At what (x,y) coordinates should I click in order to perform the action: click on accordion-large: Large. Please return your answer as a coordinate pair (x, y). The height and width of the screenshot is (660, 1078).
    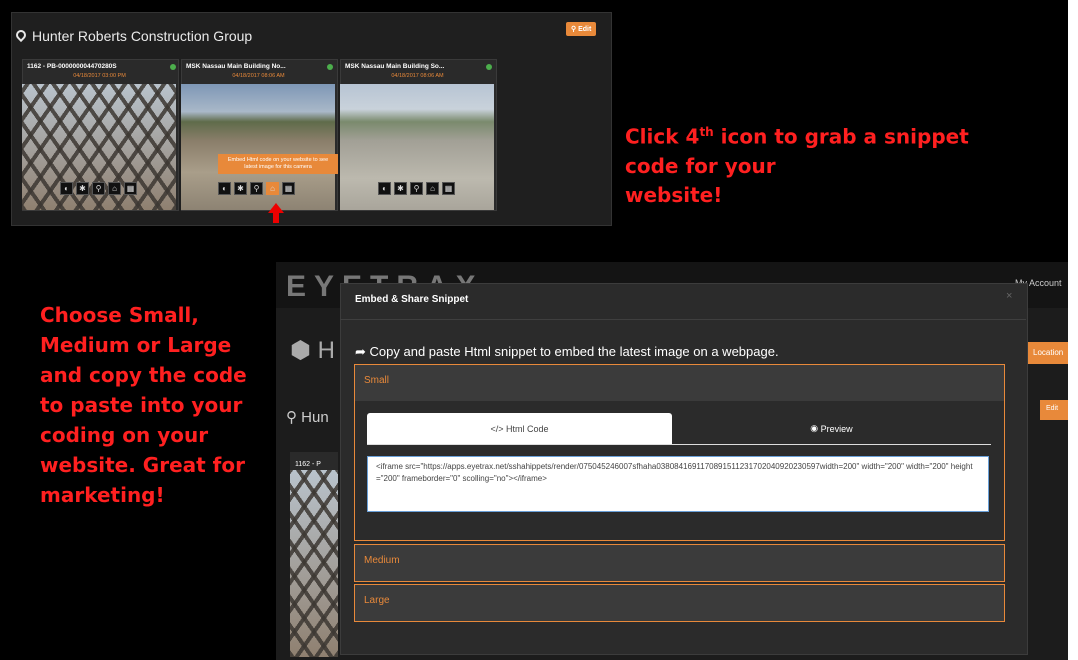
    Looking at the image, I should click on (679, 603).